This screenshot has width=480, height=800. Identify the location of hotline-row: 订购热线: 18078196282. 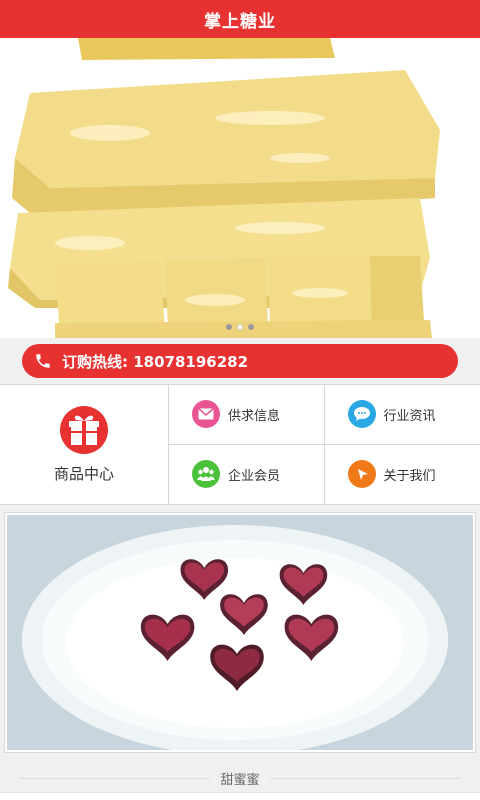
(240, 361).